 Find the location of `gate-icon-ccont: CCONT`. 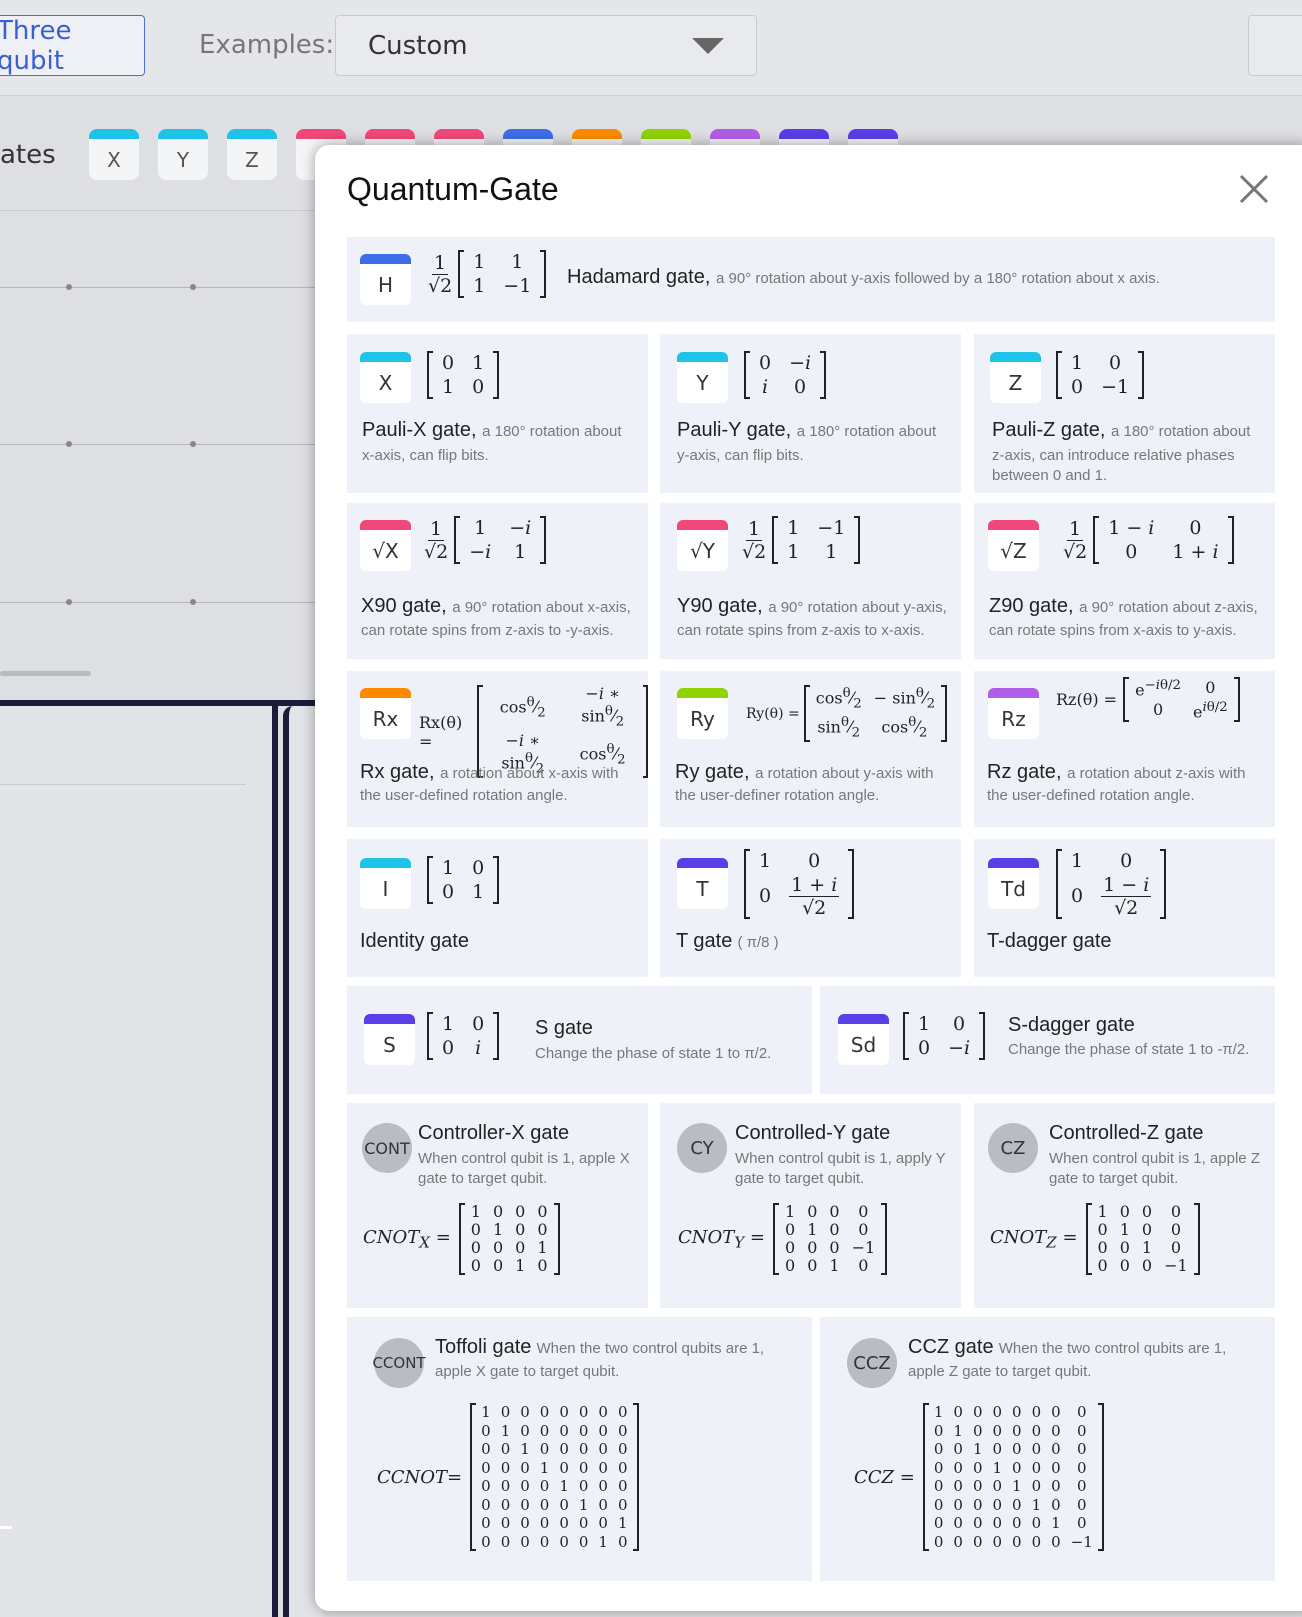

gate-icon-ccont: CCONT is located at coordinates (399, 1363).